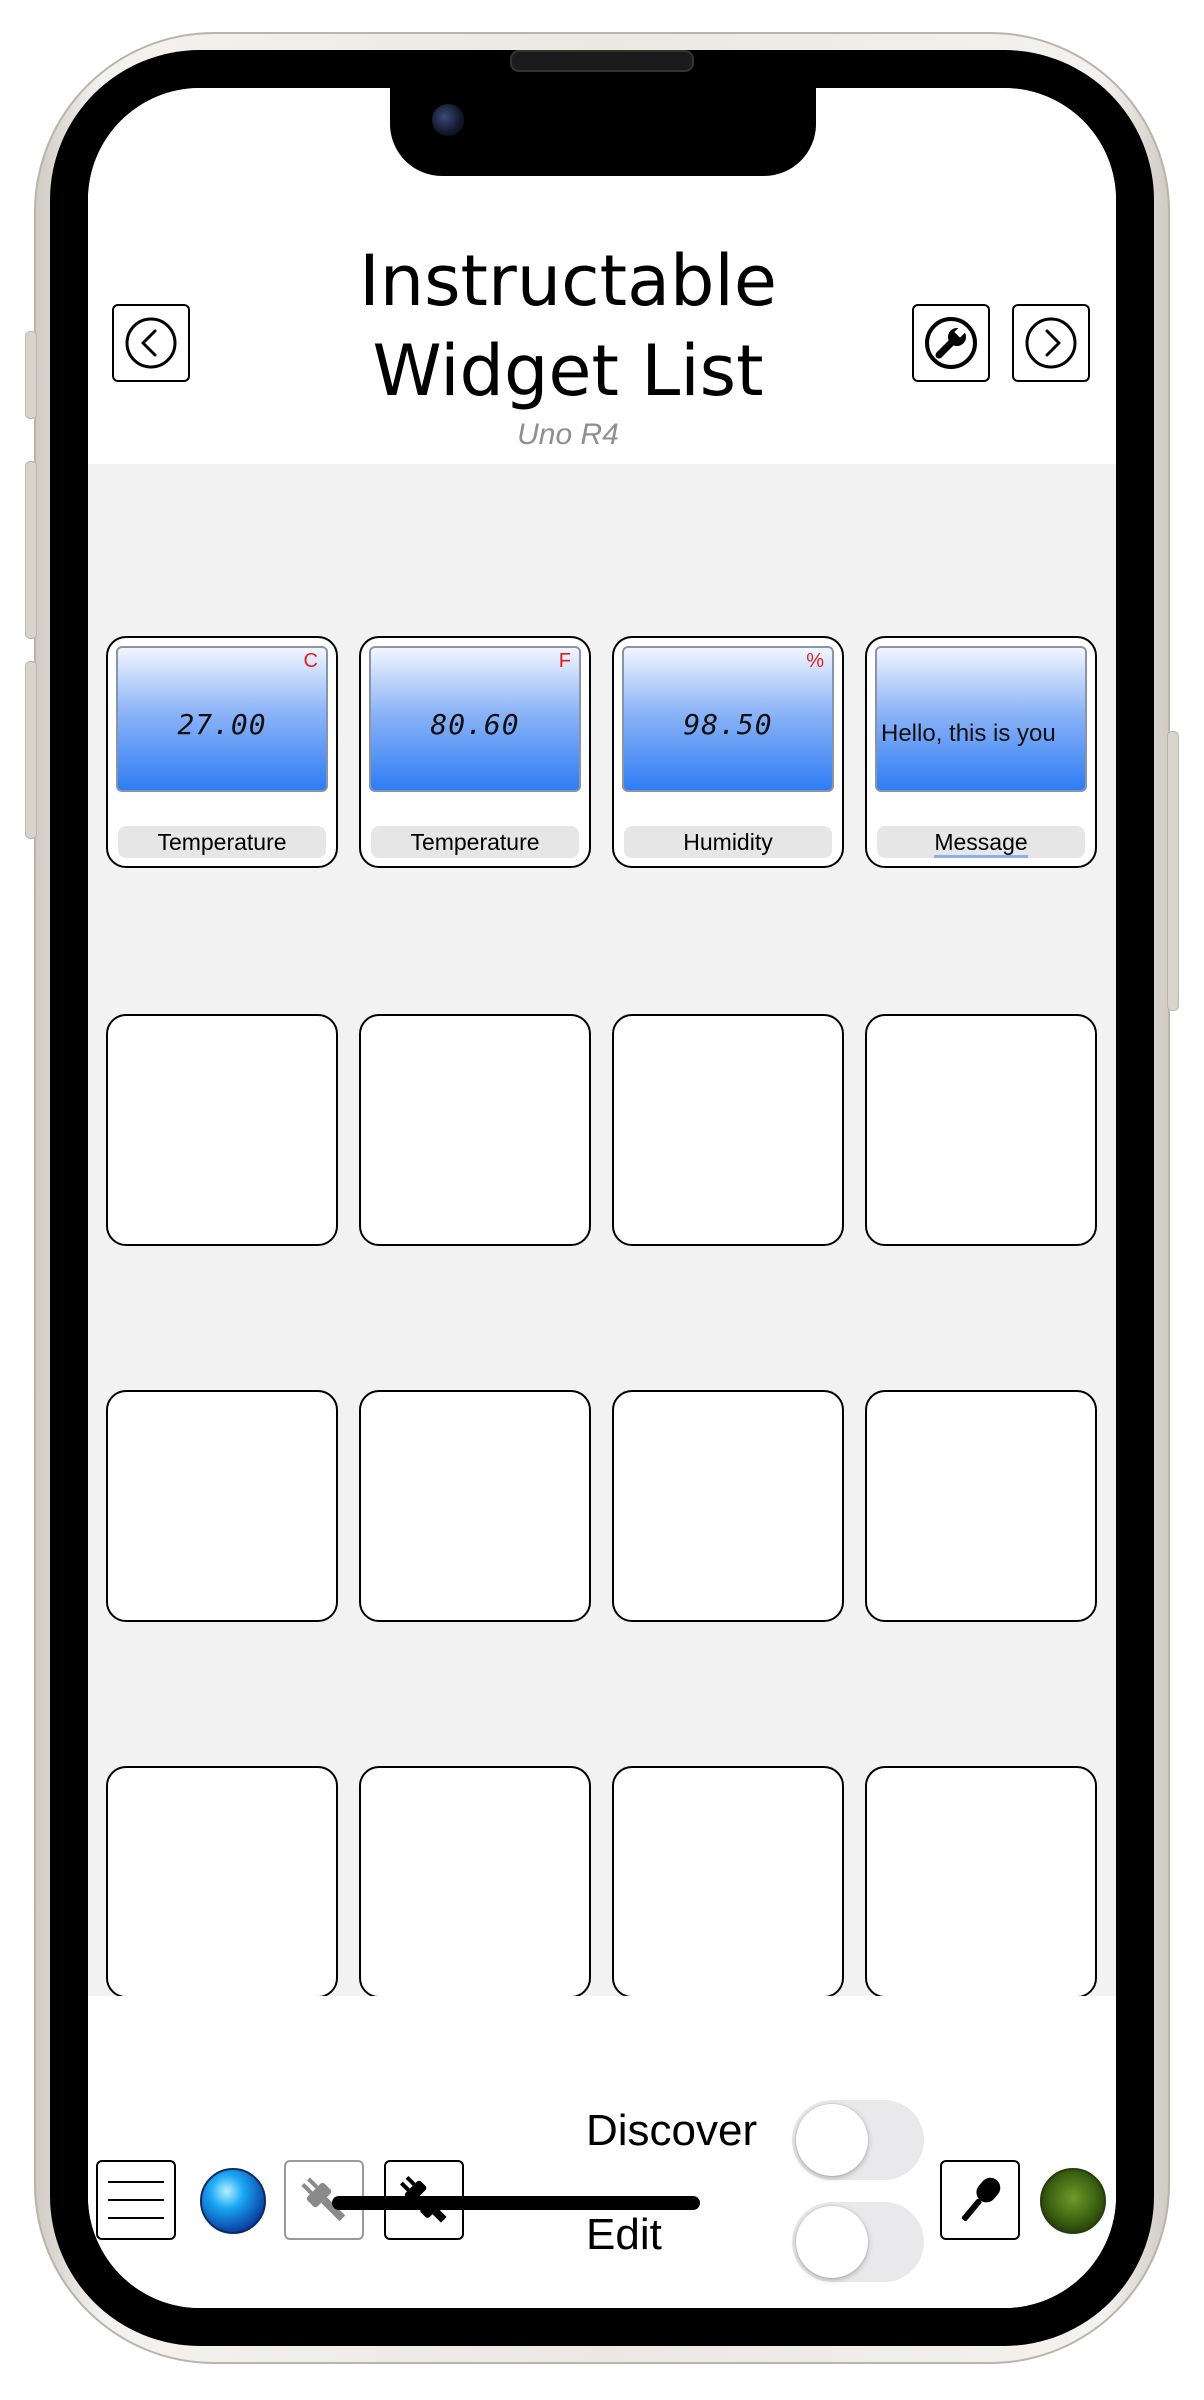 The image size is (1204, 2400). What do you see at coordinates (728, 724) in the screenshot?
I see `widget-value: 98.50` at bounding box center [728, 724].